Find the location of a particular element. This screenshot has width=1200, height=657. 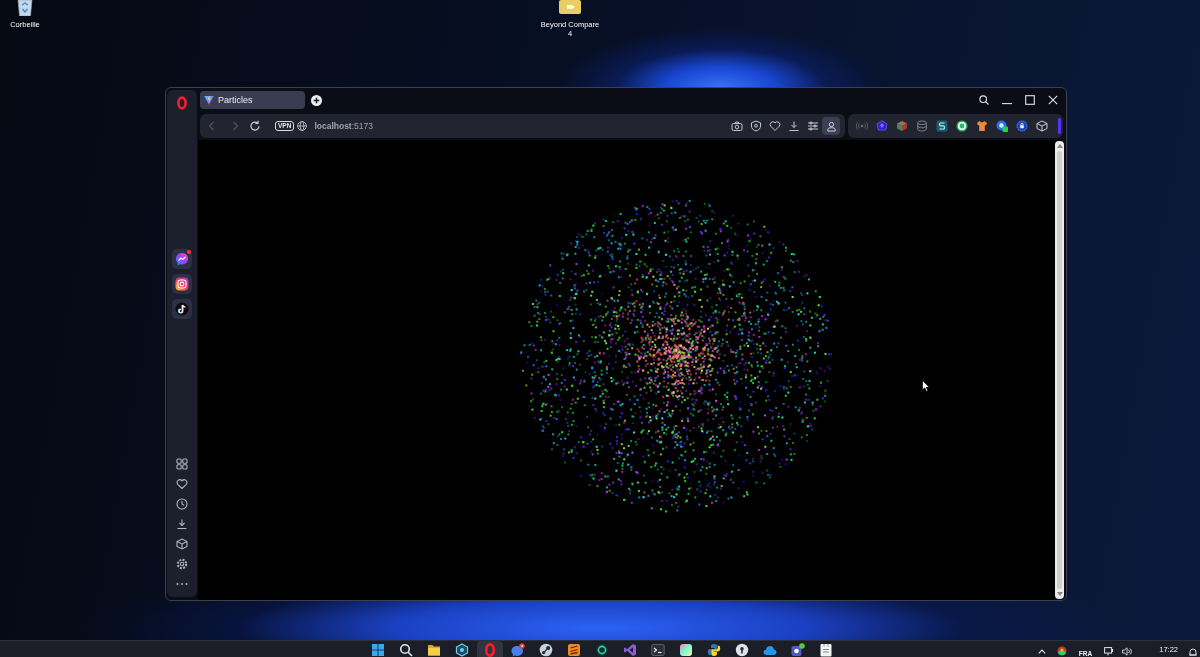

folder-icon is located at coordinates (434, 650).